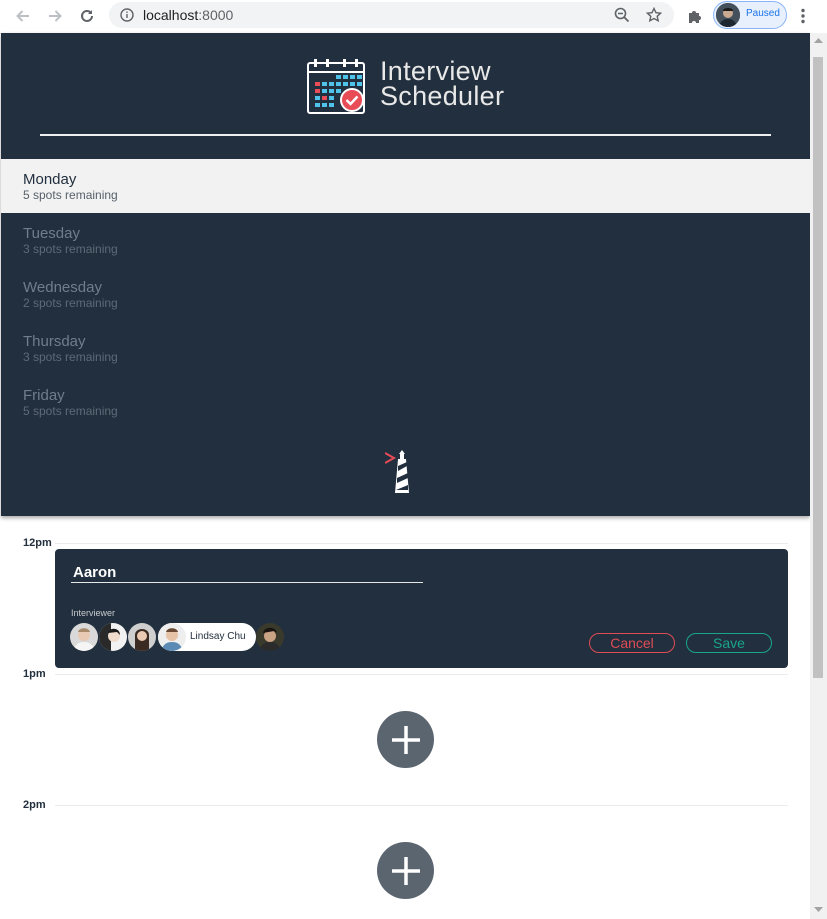  What do you see at coordinates (405, 240) in the screenshot?
I see `day-item-tuesday: Tuesday 3 spots remaining` at bounding box center [405, 240].